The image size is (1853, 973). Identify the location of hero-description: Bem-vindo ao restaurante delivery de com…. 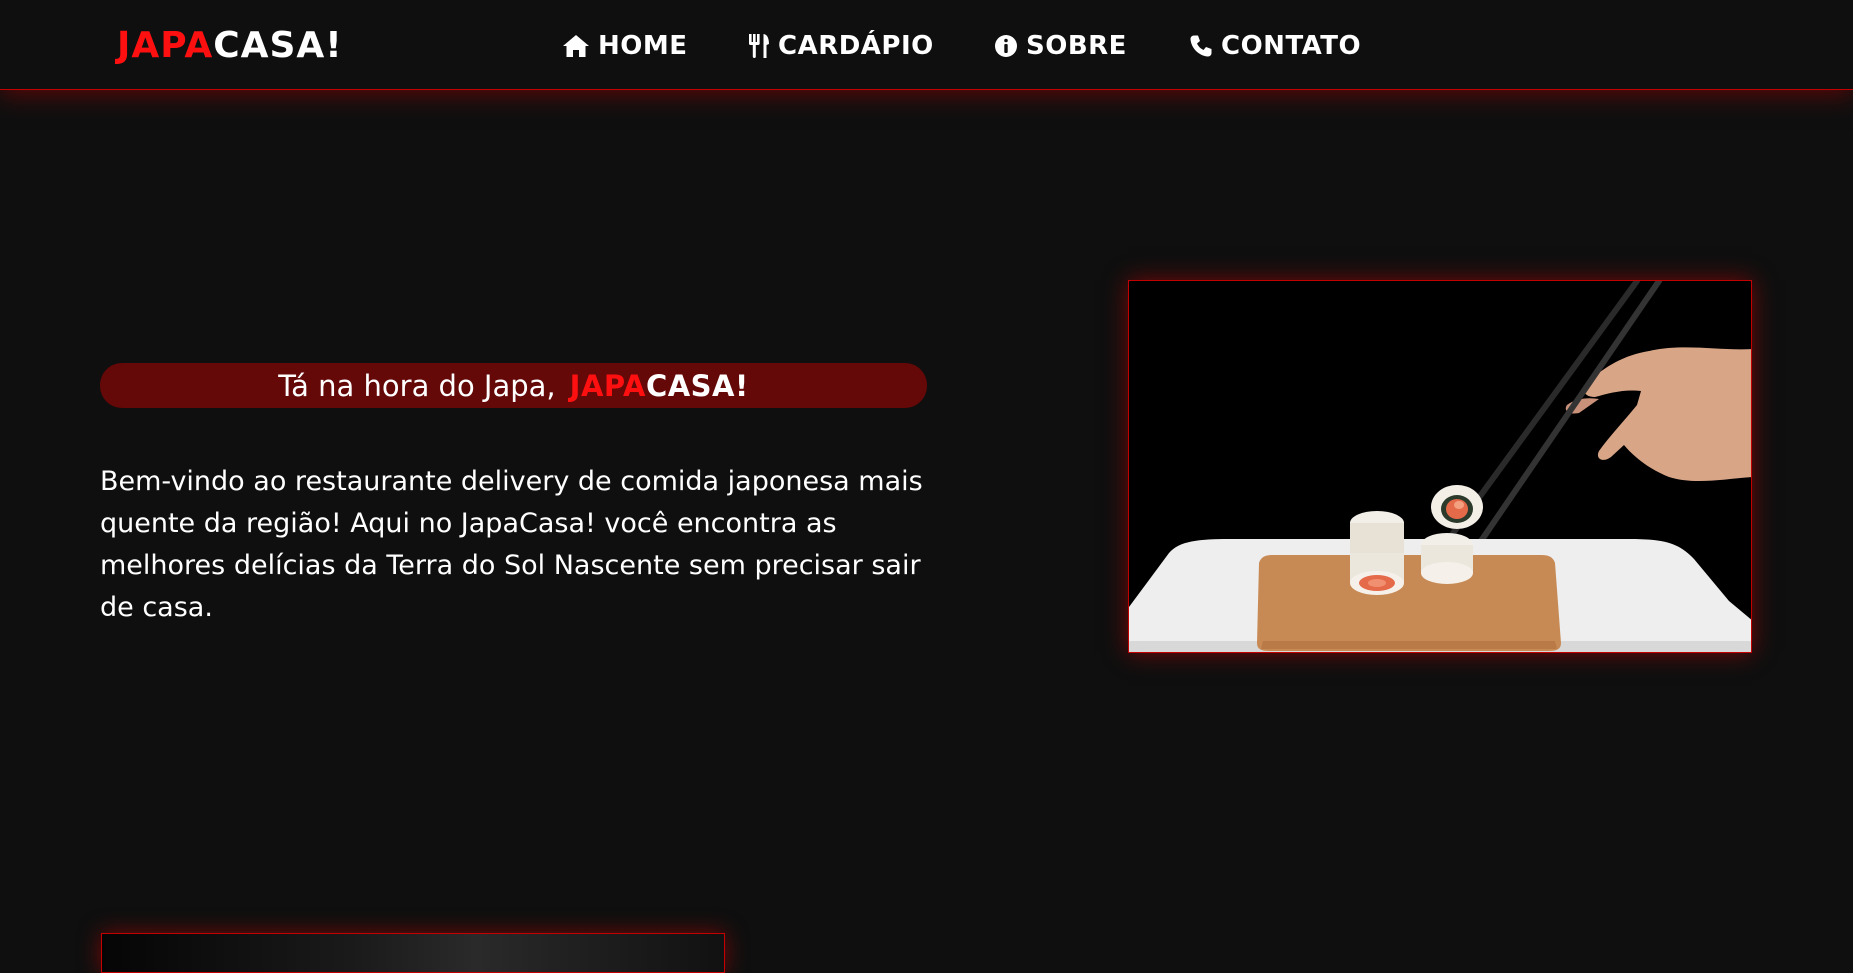
(511, 544).